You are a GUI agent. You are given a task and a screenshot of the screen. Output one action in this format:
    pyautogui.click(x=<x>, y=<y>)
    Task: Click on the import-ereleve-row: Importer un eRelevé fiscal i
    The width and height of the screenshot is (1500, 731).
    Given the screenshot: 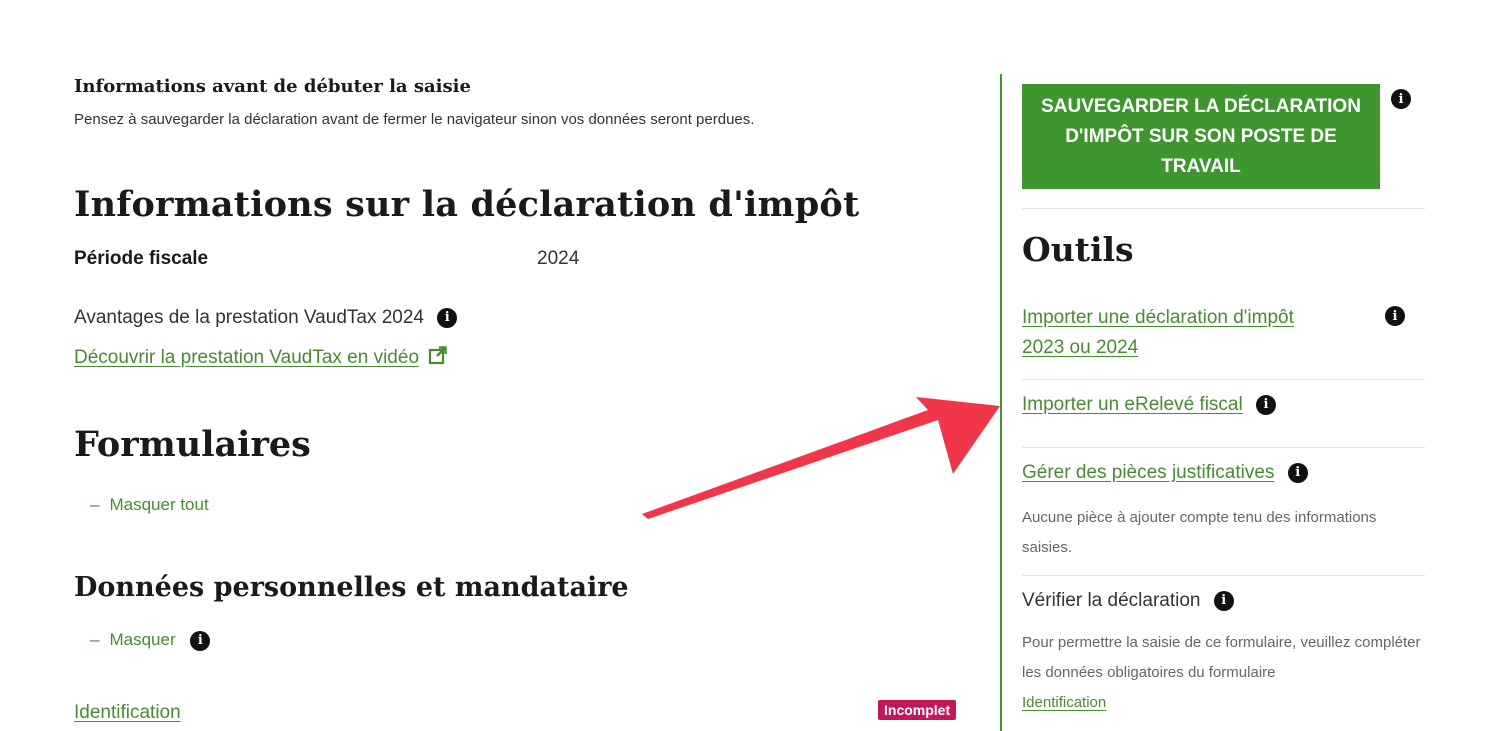 What is the action you would take?
    pyautogui.click(x=1149, y=405)
    